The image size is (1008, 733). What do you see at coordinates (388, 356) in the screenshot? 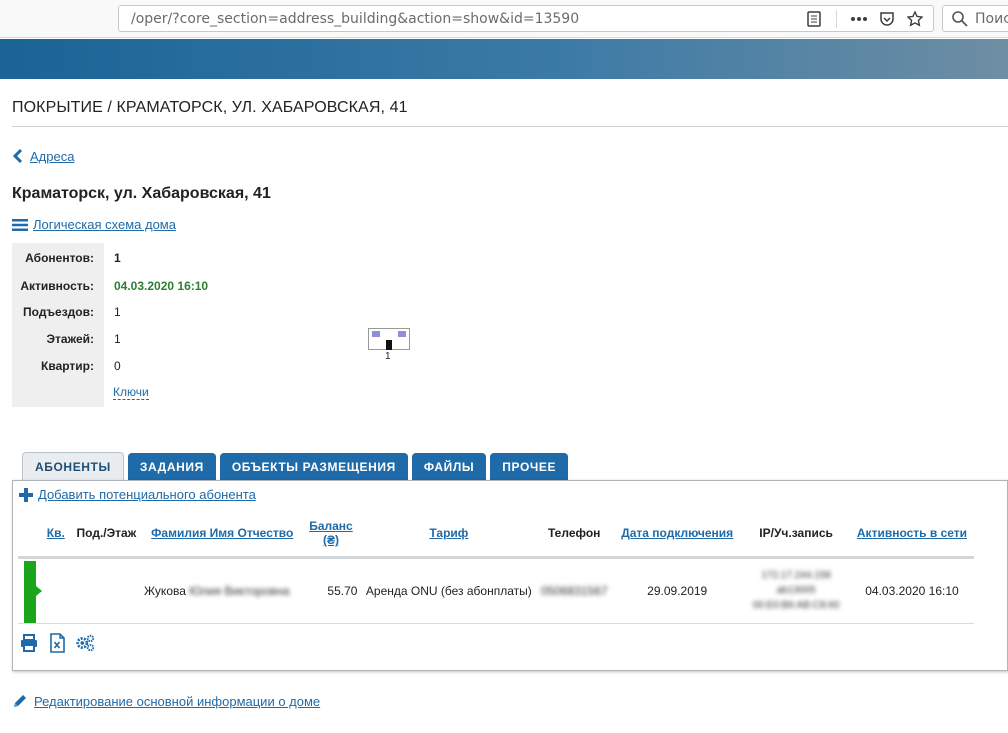
I see `entrance-number: 1` at bounding box center [388, 356].